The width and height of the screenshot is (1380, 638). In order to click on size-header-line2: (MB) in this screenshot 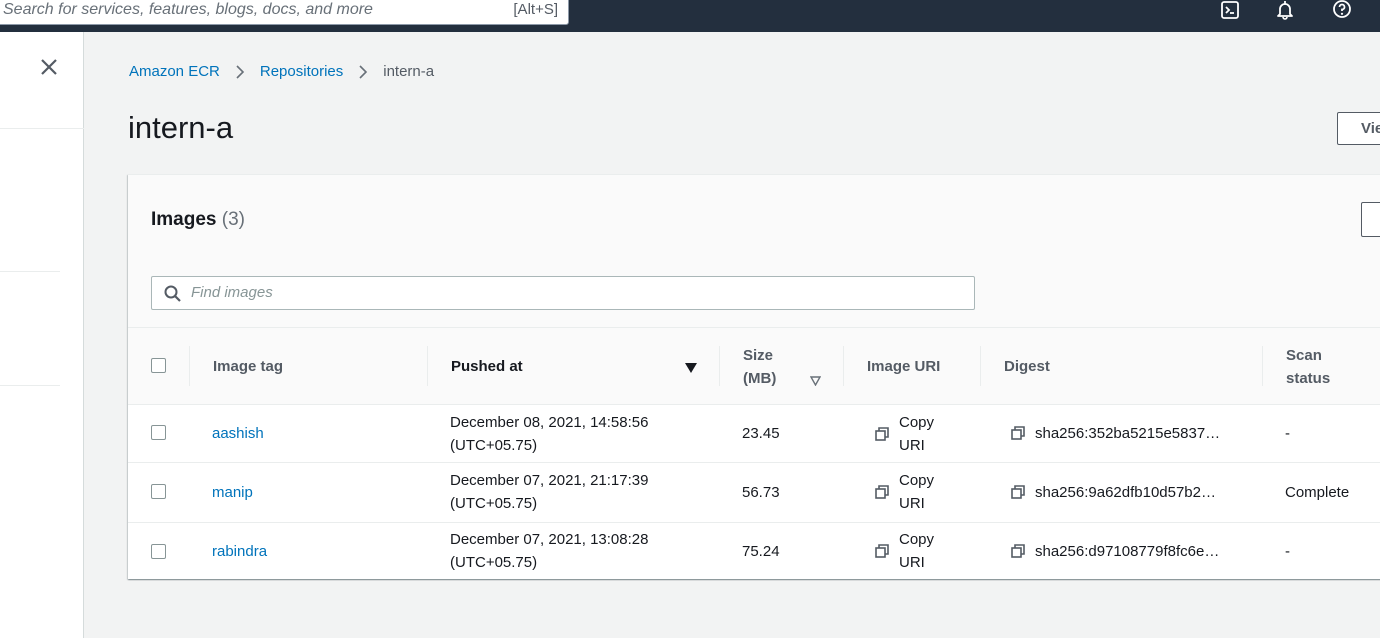, I will do `click(760, 378)`.